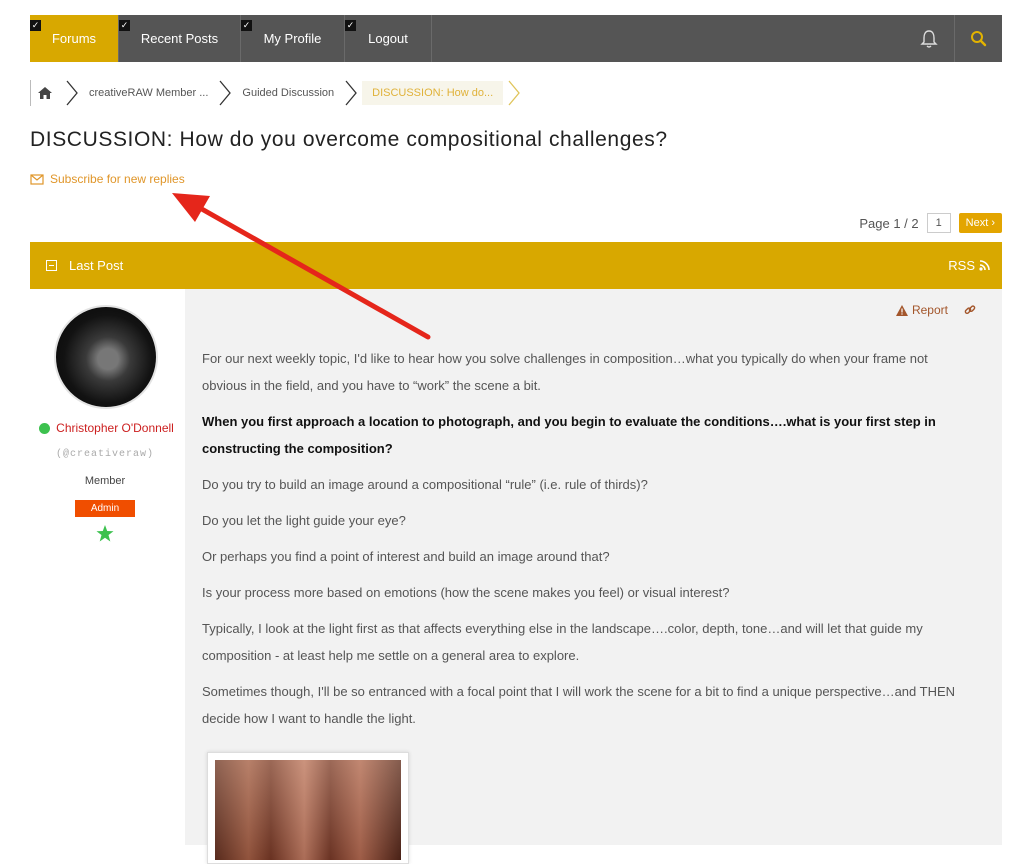 Image resolution: width=1024 pixels, height=864 pixels. I want to click on tab-label: Logout, so click(388, 38).